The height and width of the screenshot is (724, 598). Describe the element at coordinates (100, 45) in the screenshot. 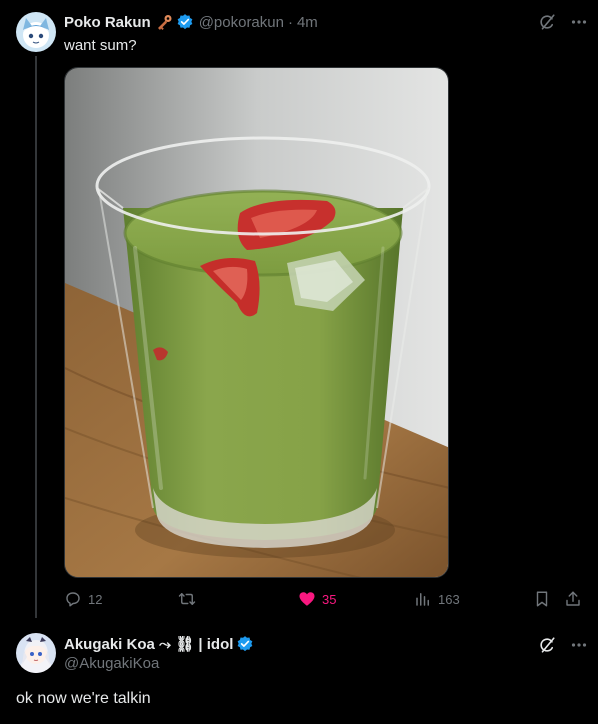

I see `post-text: want sum?` at that location.